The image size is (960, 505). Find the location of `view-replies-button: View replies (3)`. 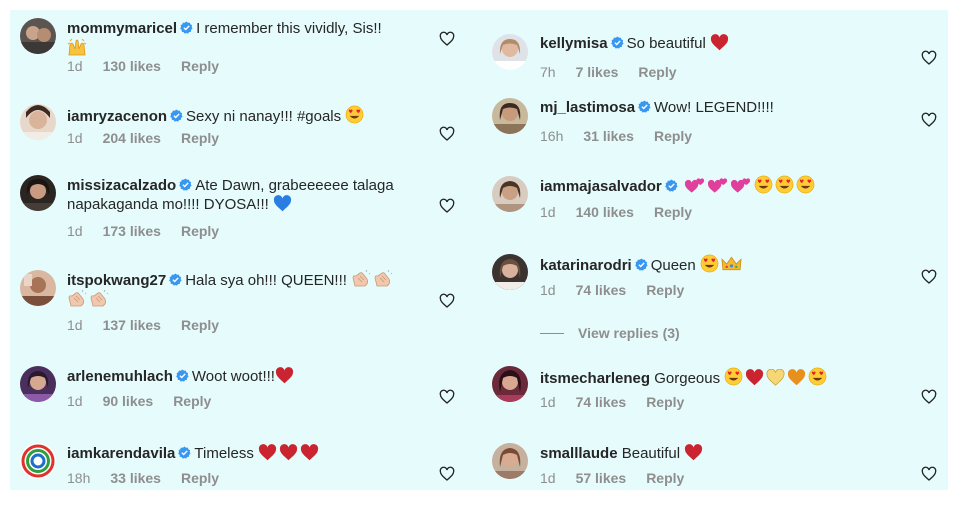

view-replies-button: View replies (3) is located at coordinates (610, 333).